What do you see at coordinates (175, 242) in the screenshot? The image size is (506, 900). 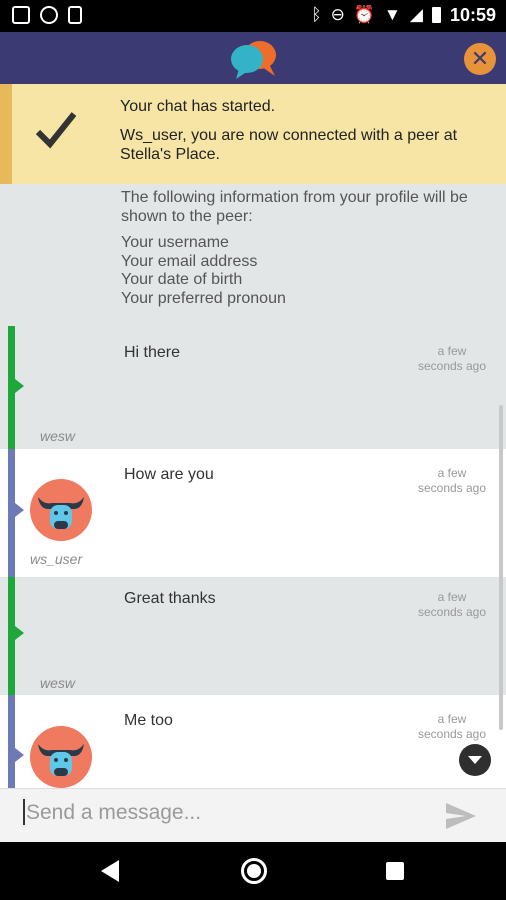 I see `profile-info-item: Your username` at bounding box center [175, 242].